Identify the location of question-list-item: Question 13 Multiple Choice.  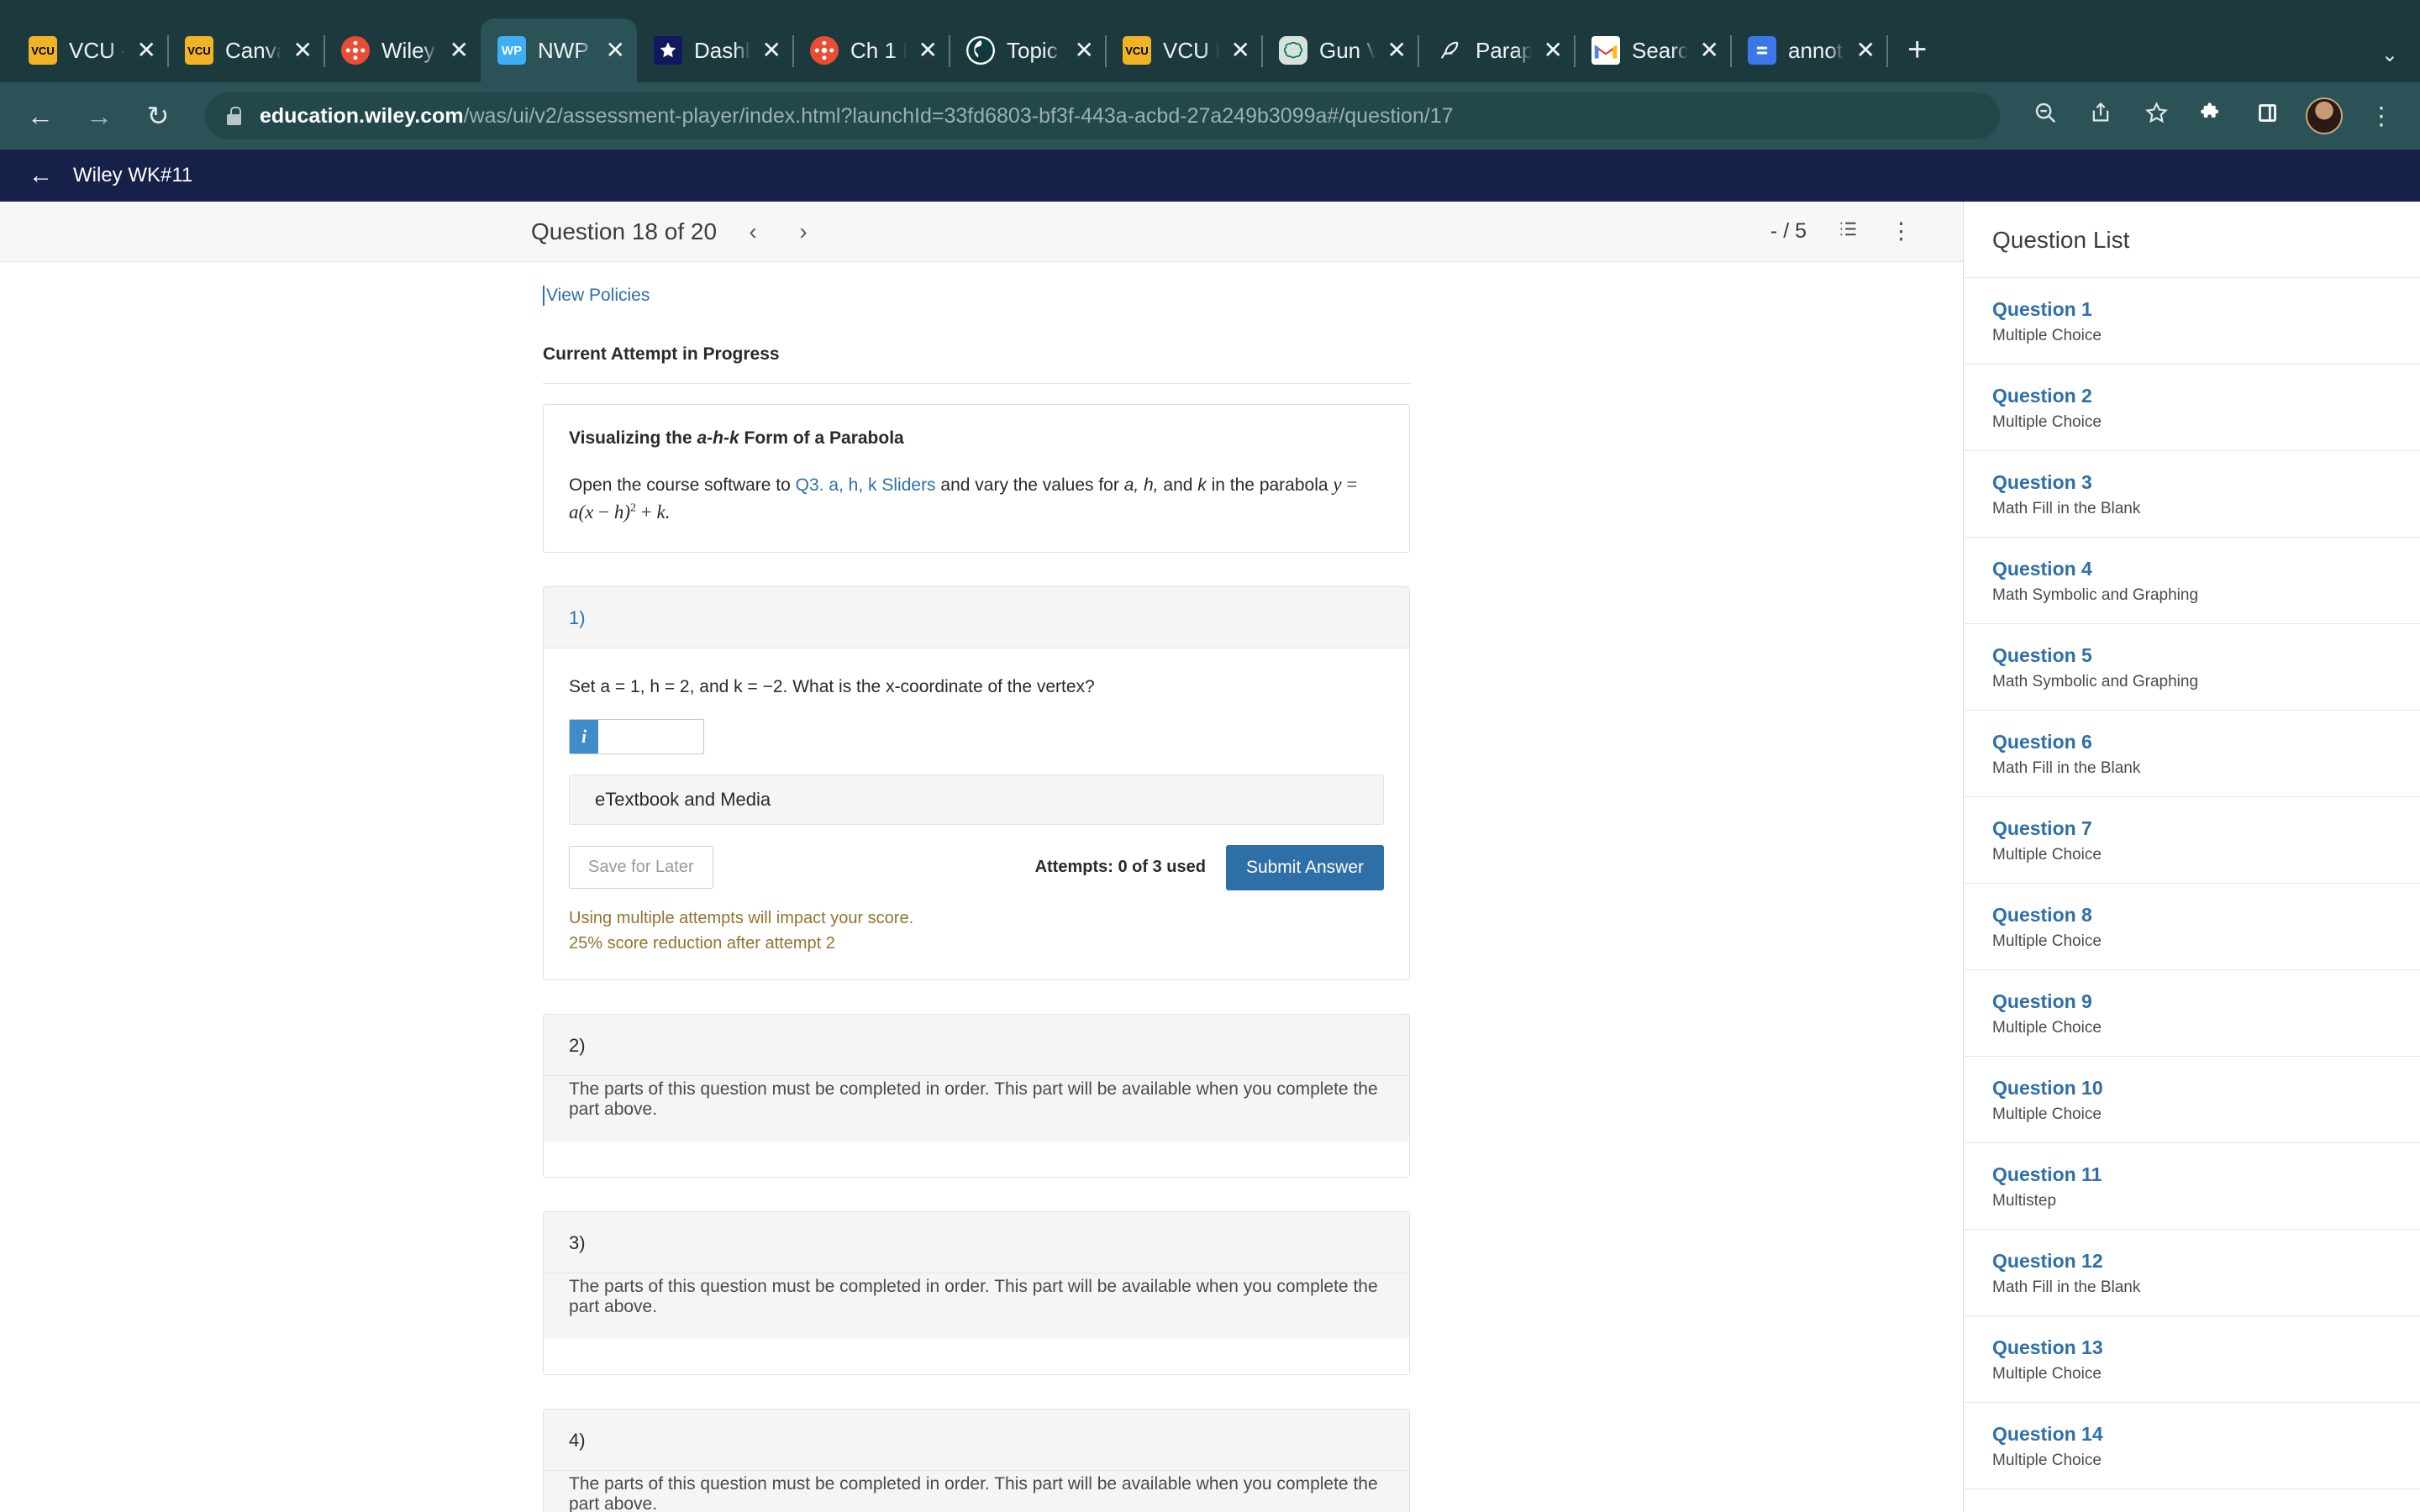
(2192, 1358).